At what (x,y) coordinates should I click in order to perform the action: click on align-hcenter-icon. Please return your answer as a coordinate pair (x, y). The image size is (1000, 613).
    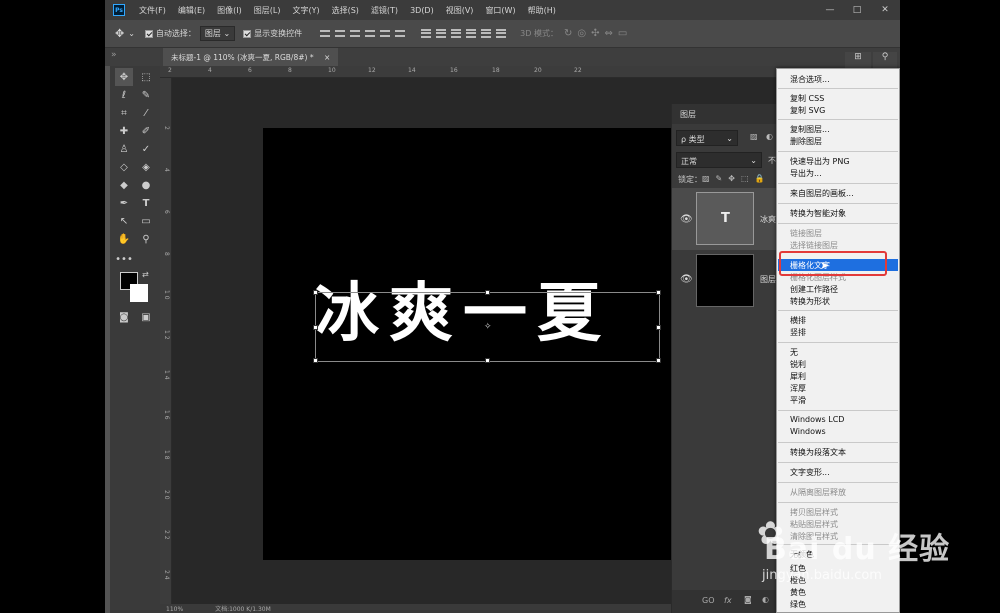
    Looking at the image, I should click on (385, 34).